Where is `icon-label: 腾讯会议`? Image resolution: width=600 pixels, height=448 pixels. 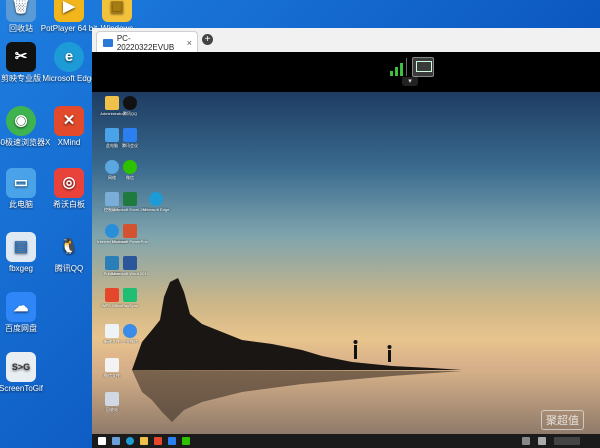
icon-label: 腾讯会议 is located at coordinates (130, 145).